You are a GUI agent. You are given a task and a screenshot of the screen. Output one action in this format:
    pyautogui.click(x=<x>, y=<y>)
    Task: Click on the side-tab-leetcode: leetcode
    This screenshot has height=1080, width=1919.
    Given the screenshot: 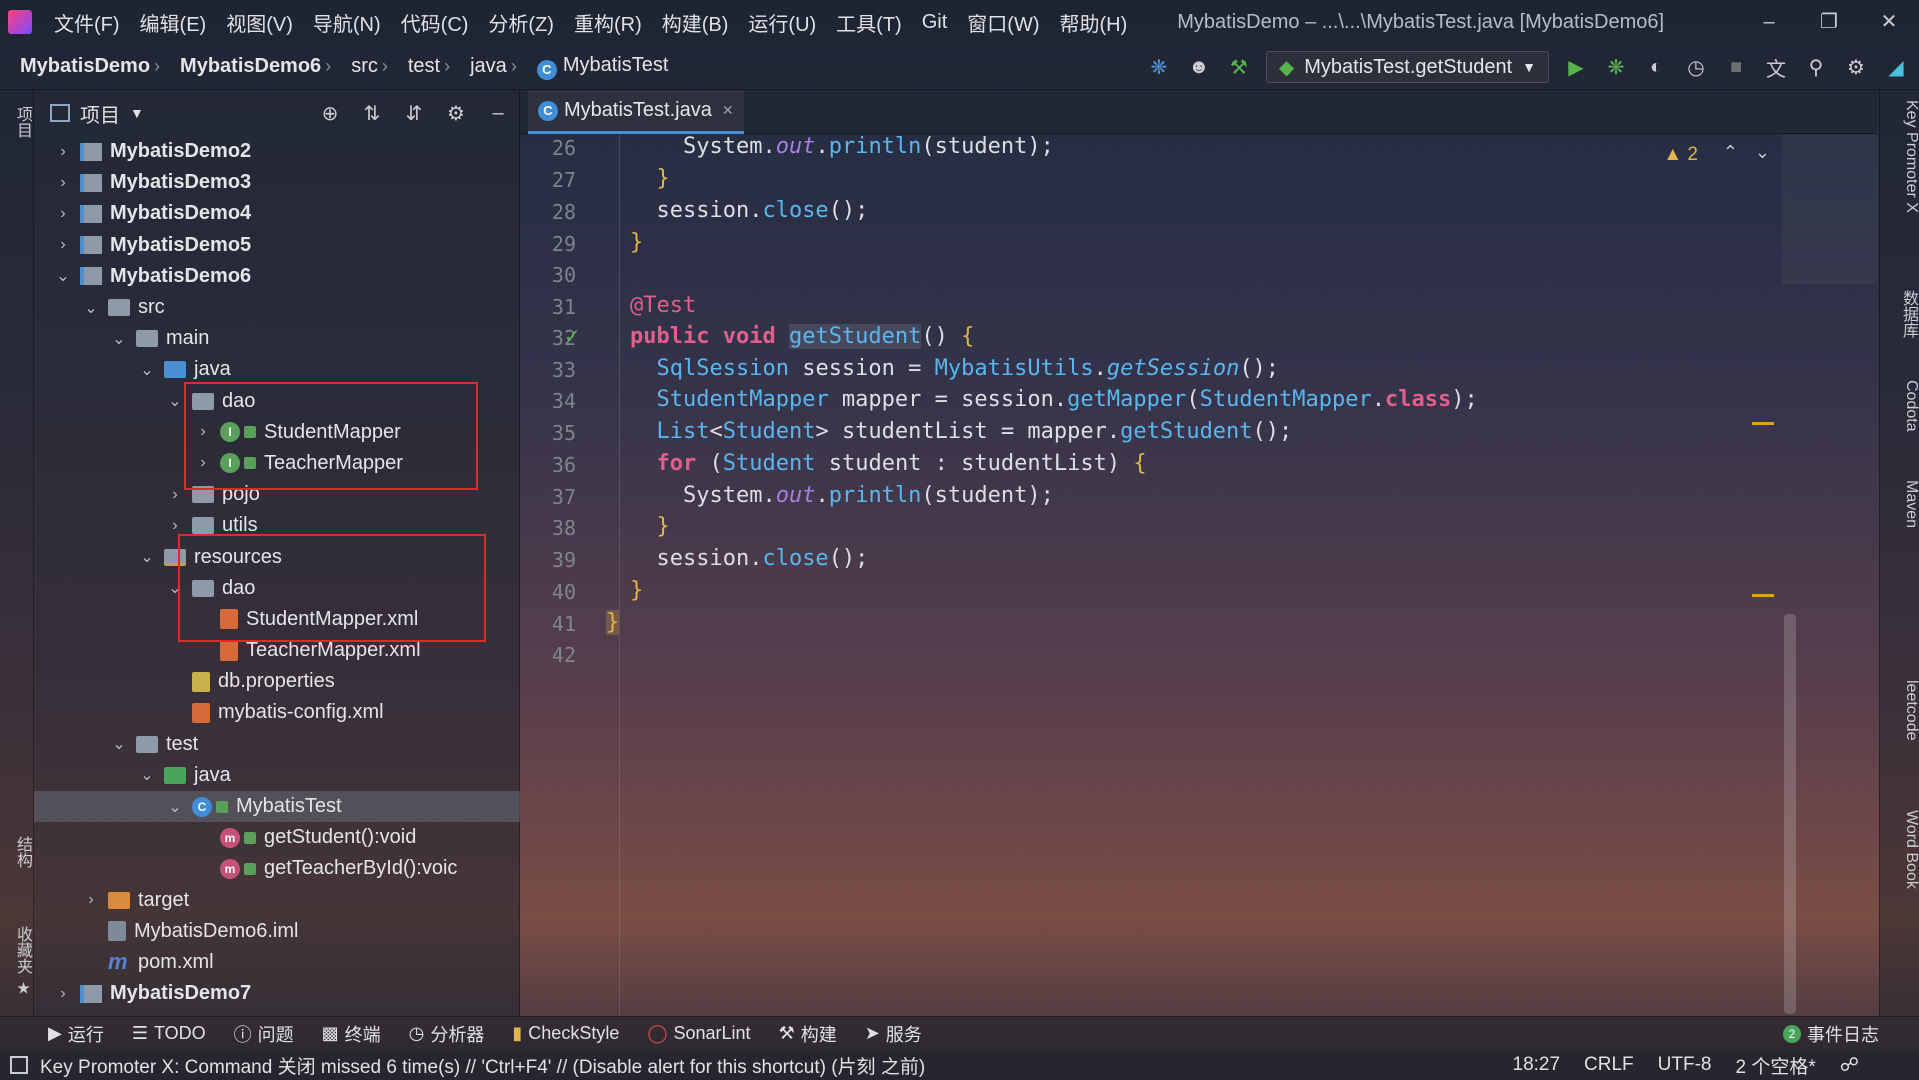 What is the action you would take?
    pyautogui.click(x=1899, y=710)
    